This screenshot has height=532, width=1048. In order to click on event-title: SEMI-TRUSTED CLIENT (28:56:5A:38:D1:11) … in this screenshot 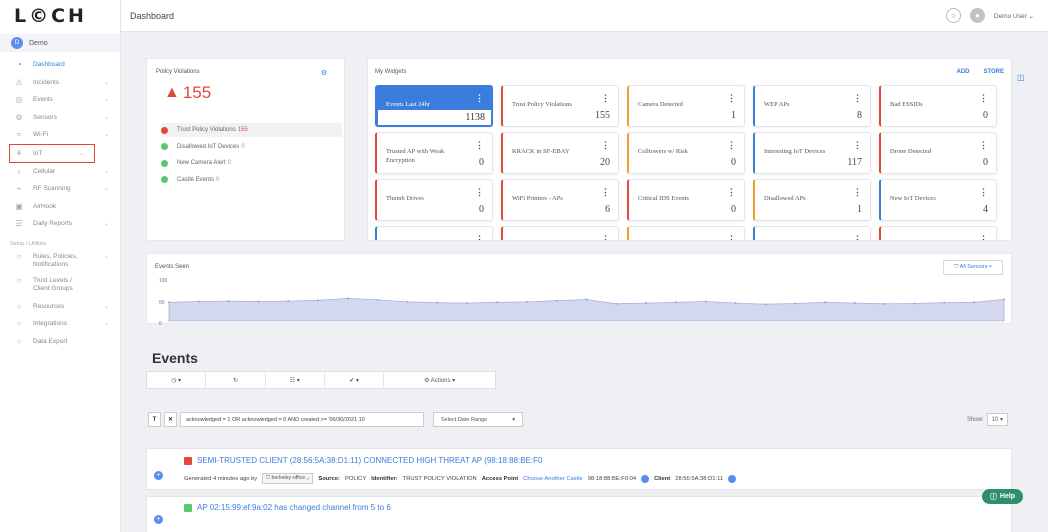, I will do `click(363, 460)`.